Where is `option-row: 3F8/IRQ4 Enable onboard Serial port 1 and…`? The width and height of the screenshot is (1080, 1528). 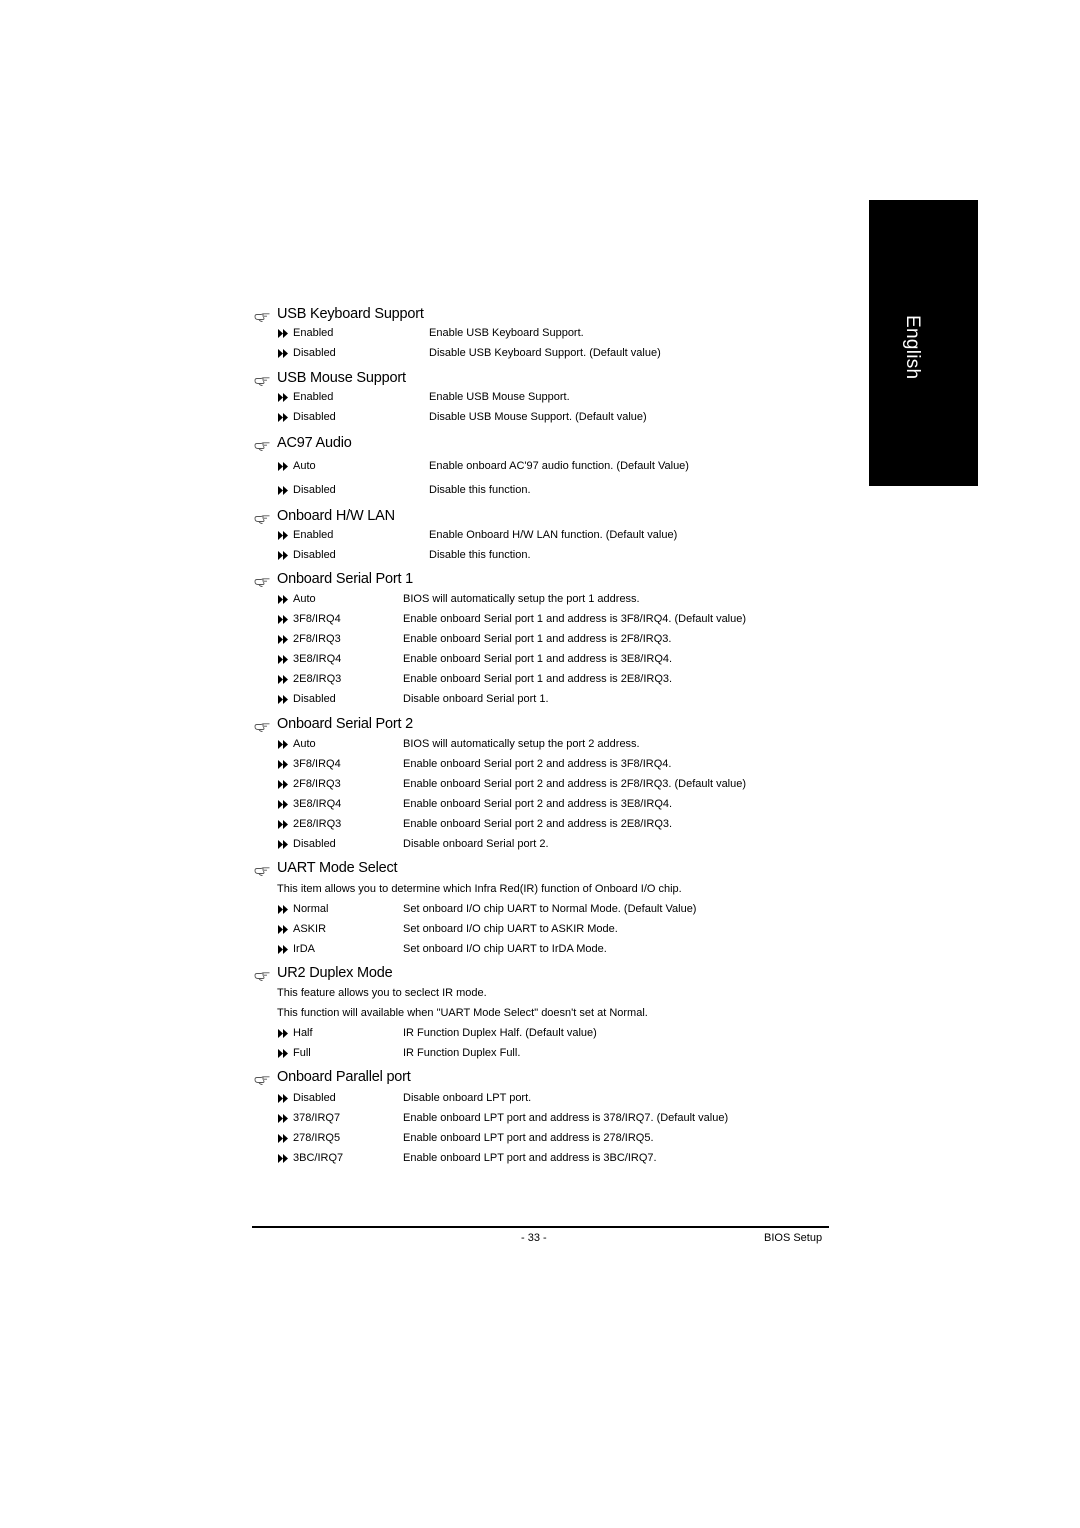
option-row: 3F8/IRQ4 Enable onboard Serial port 1 and… is located at coordinates (557, 621).